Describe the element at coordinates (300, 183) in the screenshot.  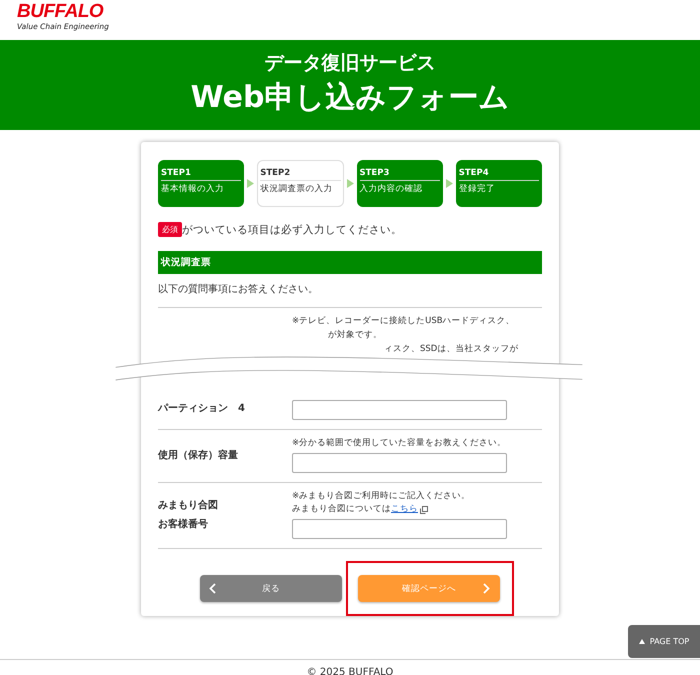
I see `step-indicator: STEP2 状況調査票の入力` at that location.